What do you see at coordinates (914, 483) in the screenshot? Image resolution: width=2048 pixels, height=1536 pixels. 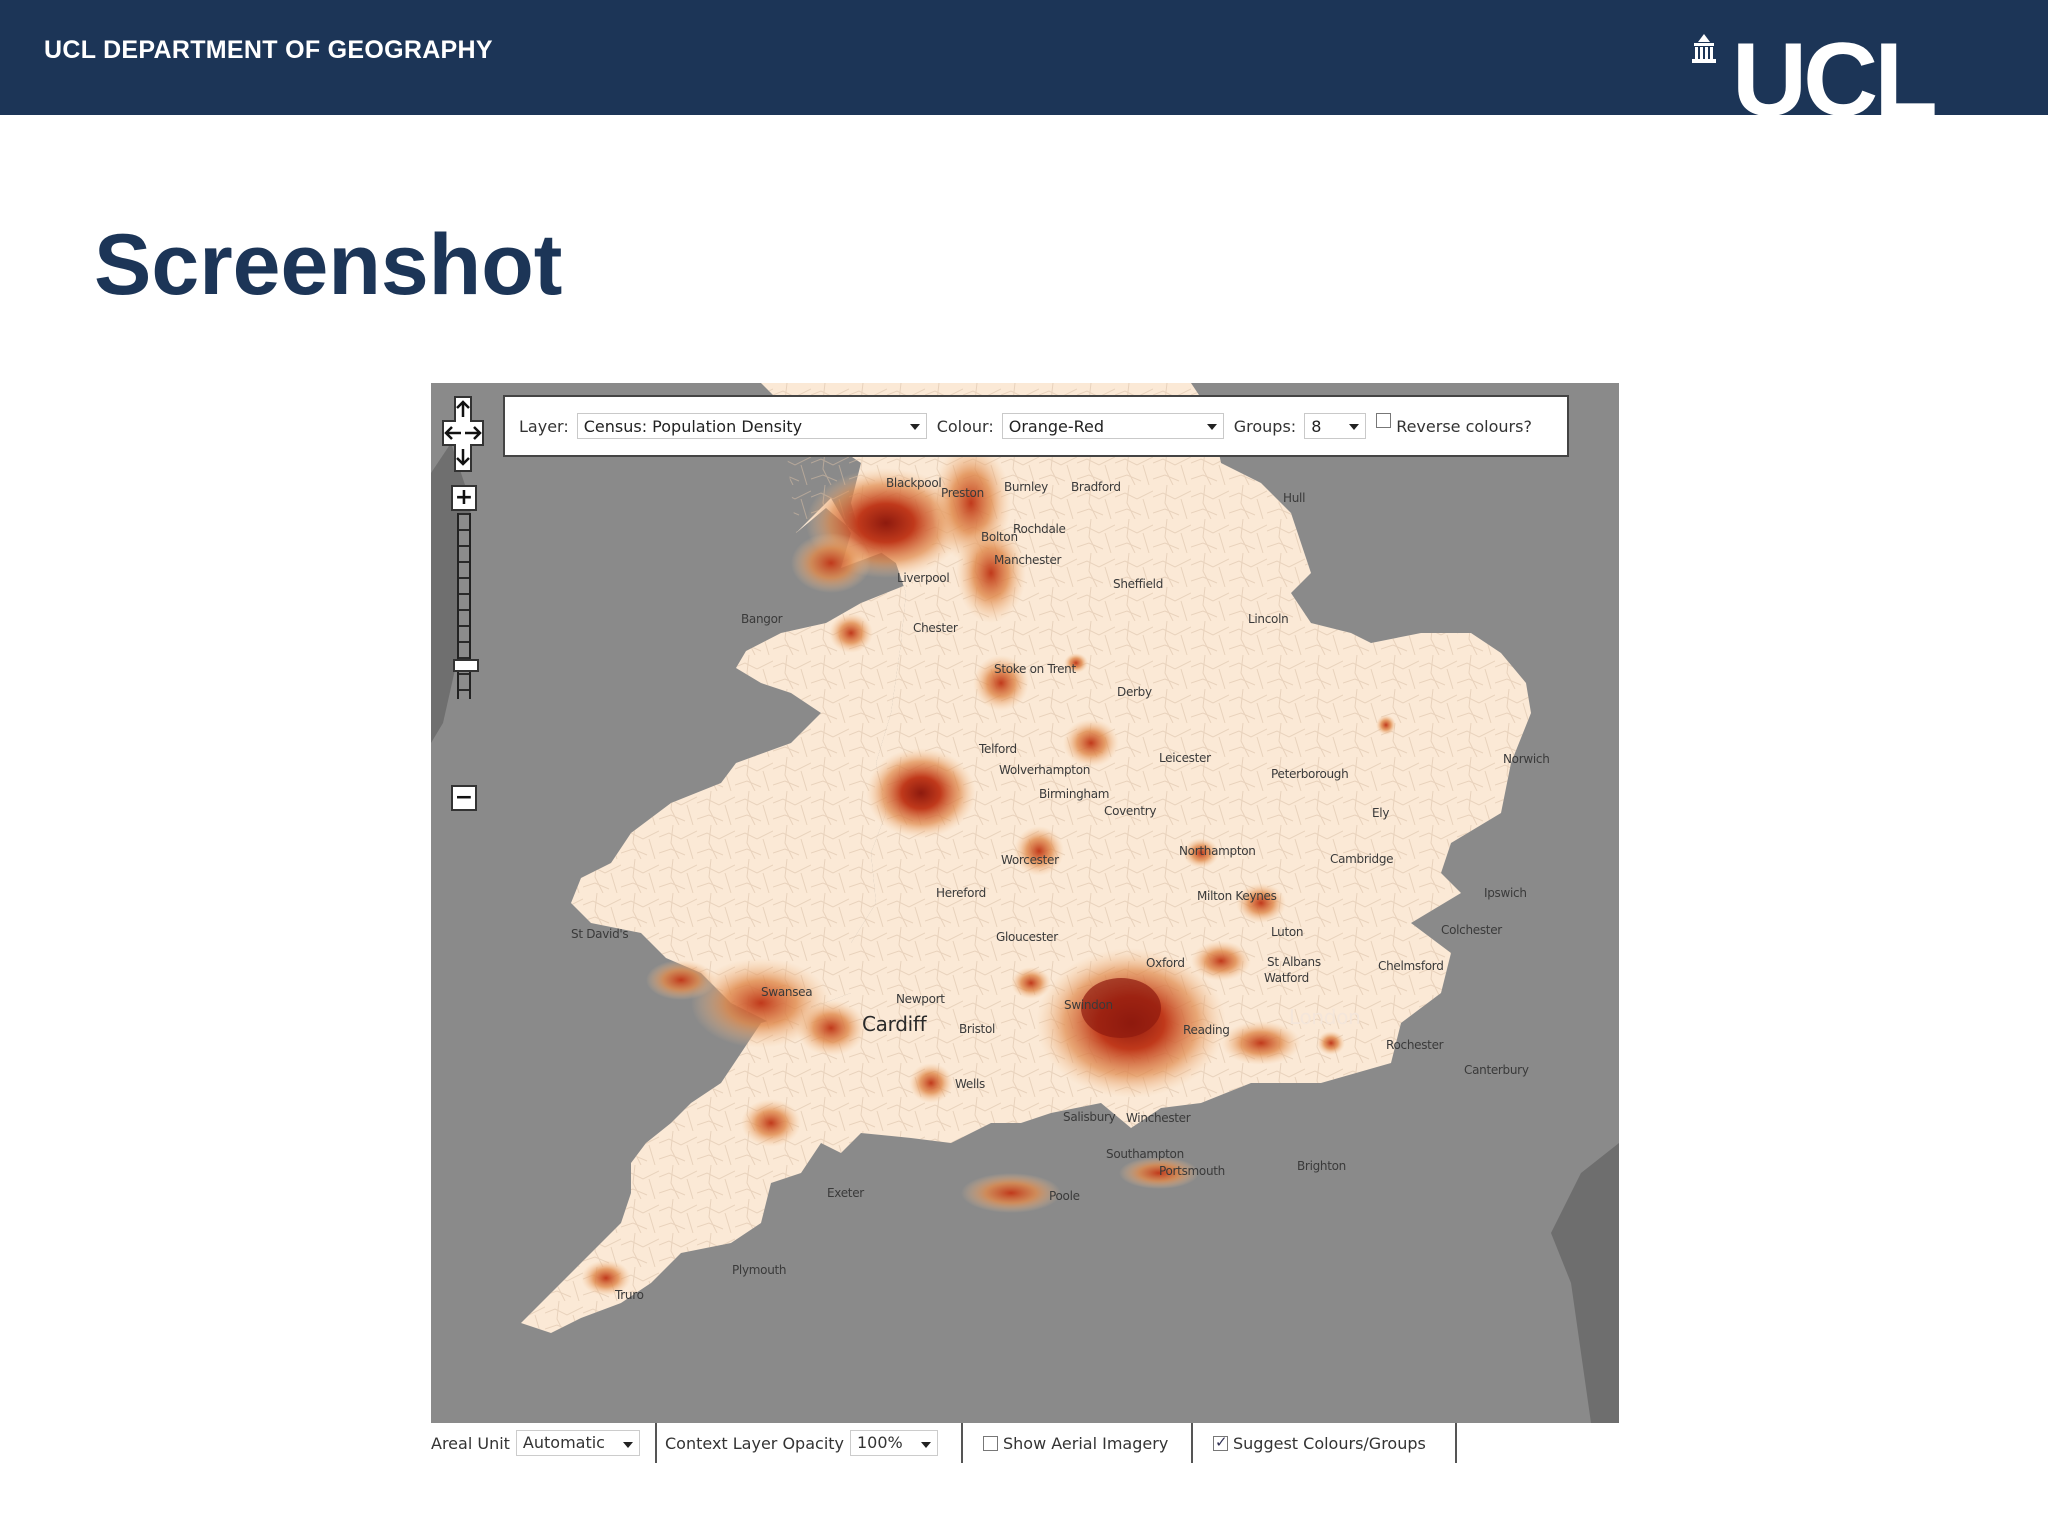 I see `city-label: Blackpool` at bounding box center [914, 483].